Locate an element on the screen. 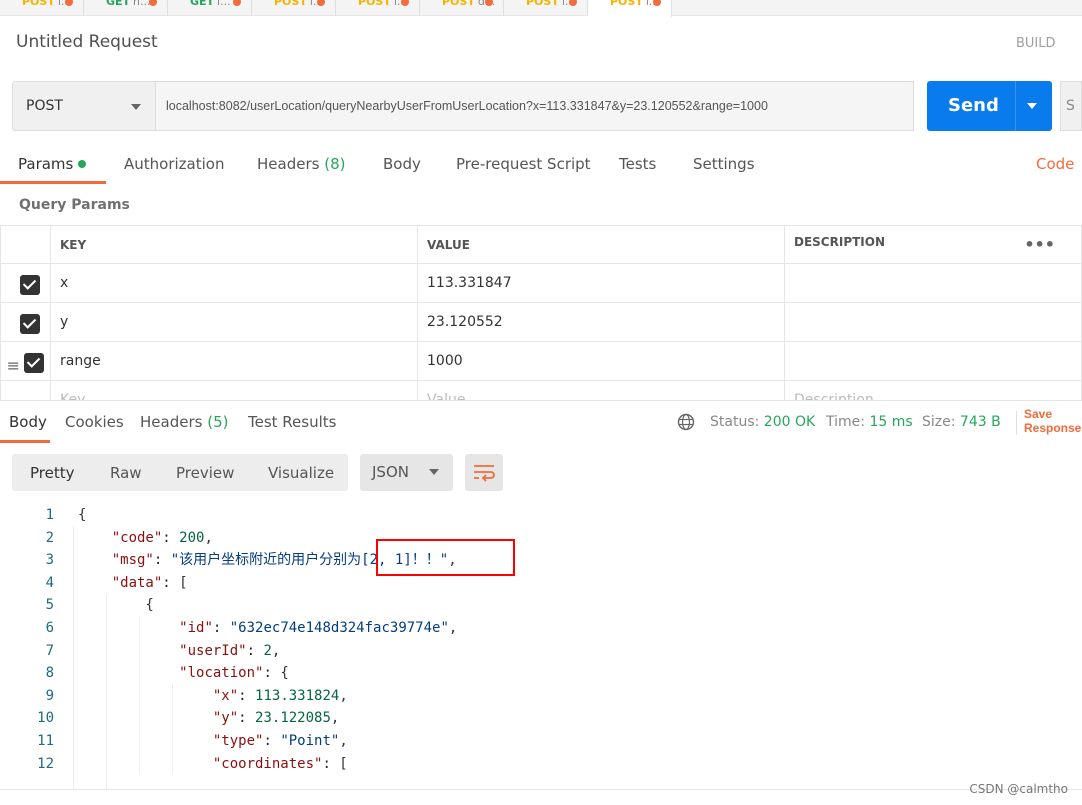 This screenshot has width=1082, height=805. param-key: range is located at coordinates (234, 361).